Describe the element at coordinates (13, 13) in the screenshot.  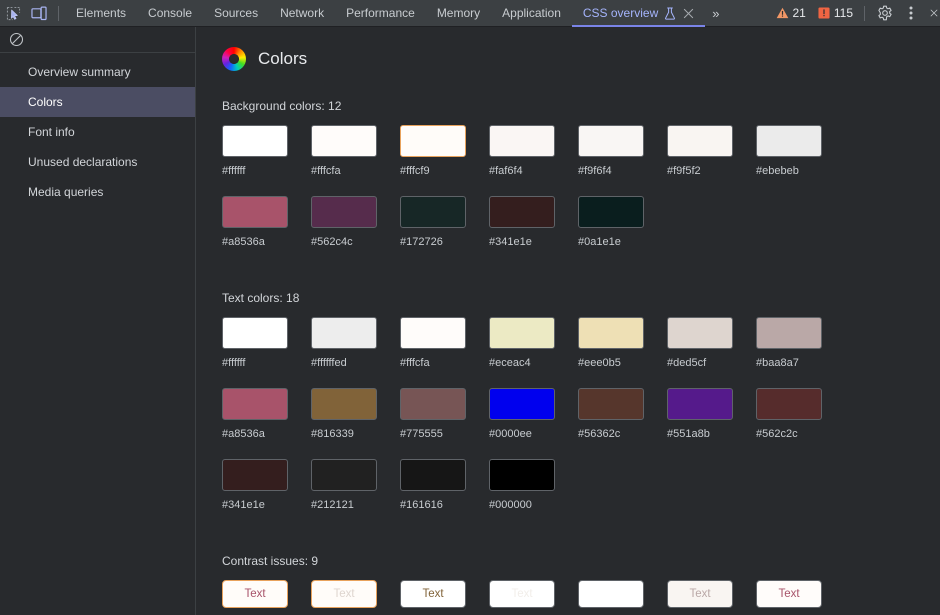
I see `inspect-cursor-icon` at that location.